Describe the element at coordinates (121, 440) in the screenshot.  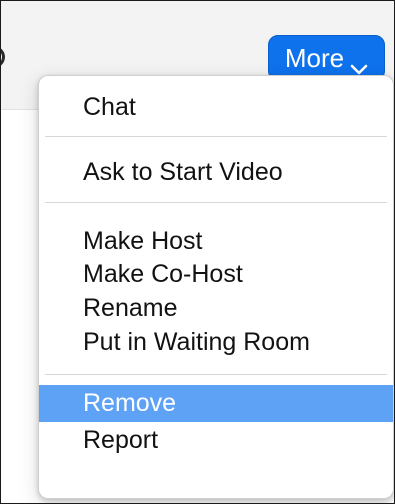
I see `menu-item-label: Report` at that location.